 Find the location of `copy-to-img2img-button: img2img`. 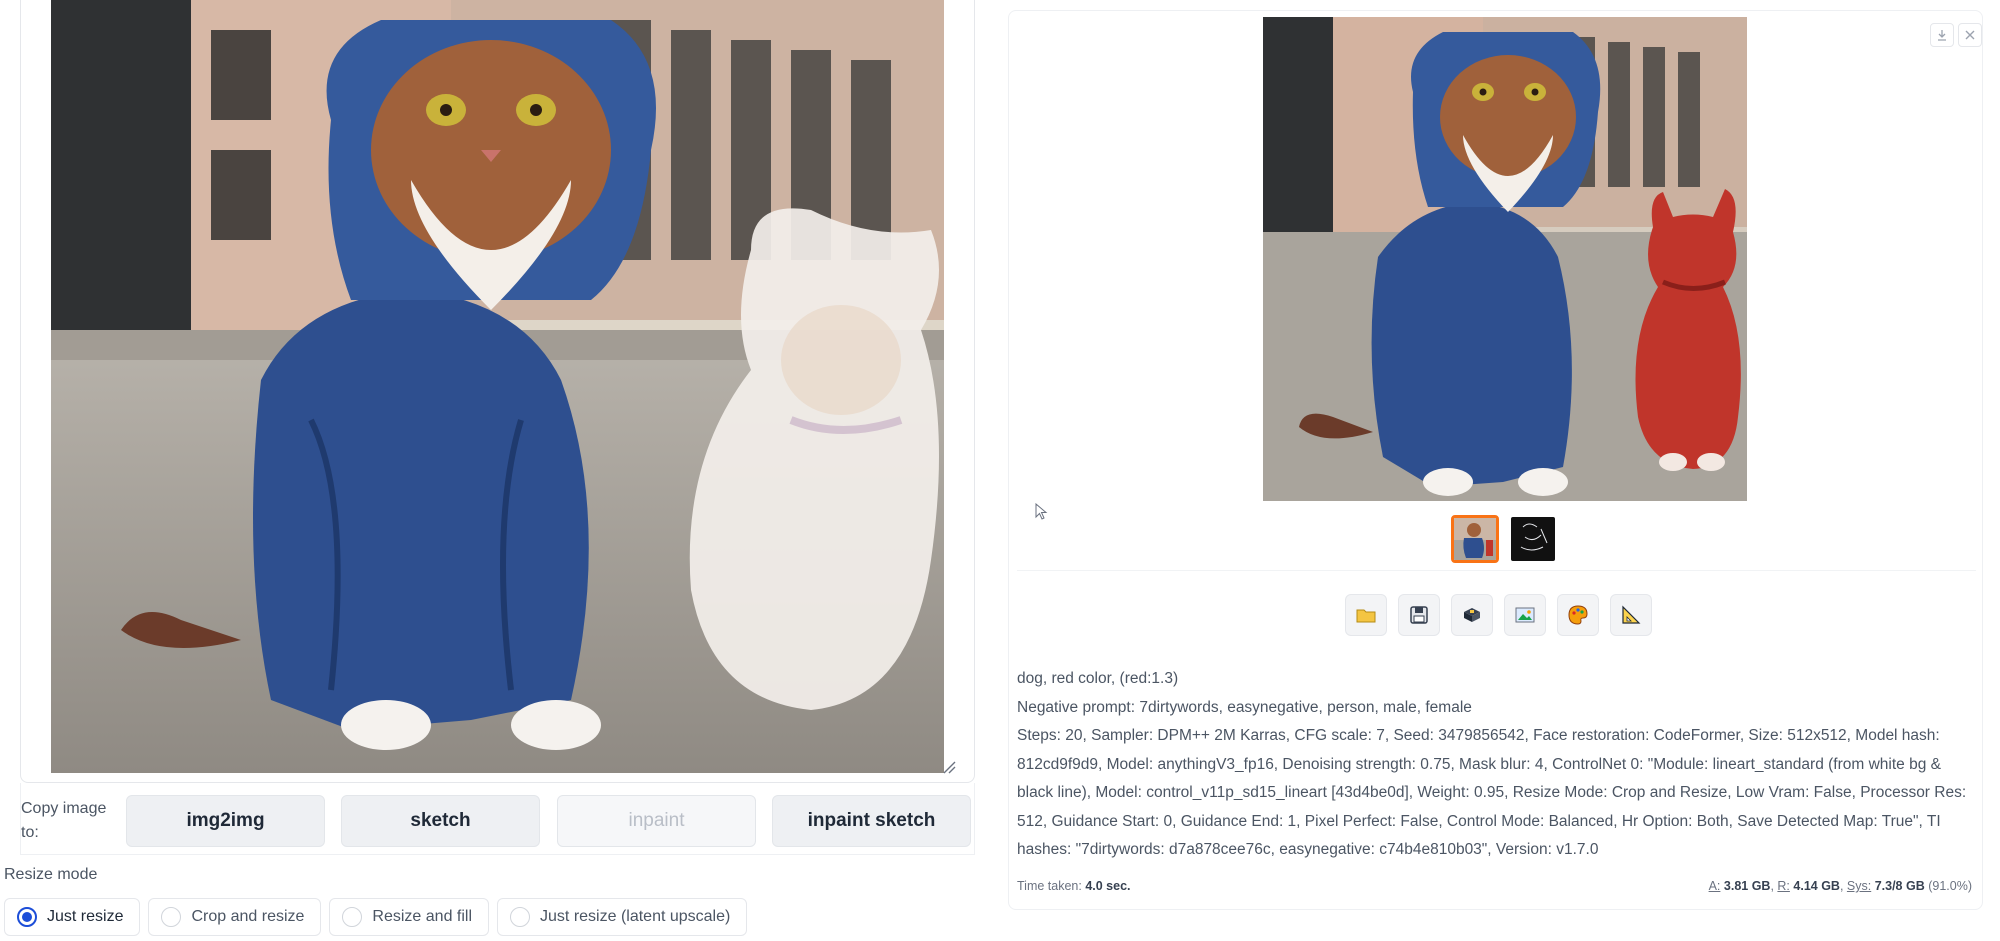

copy-to-img2img-button: img2img is located at coordinates (225, 821).